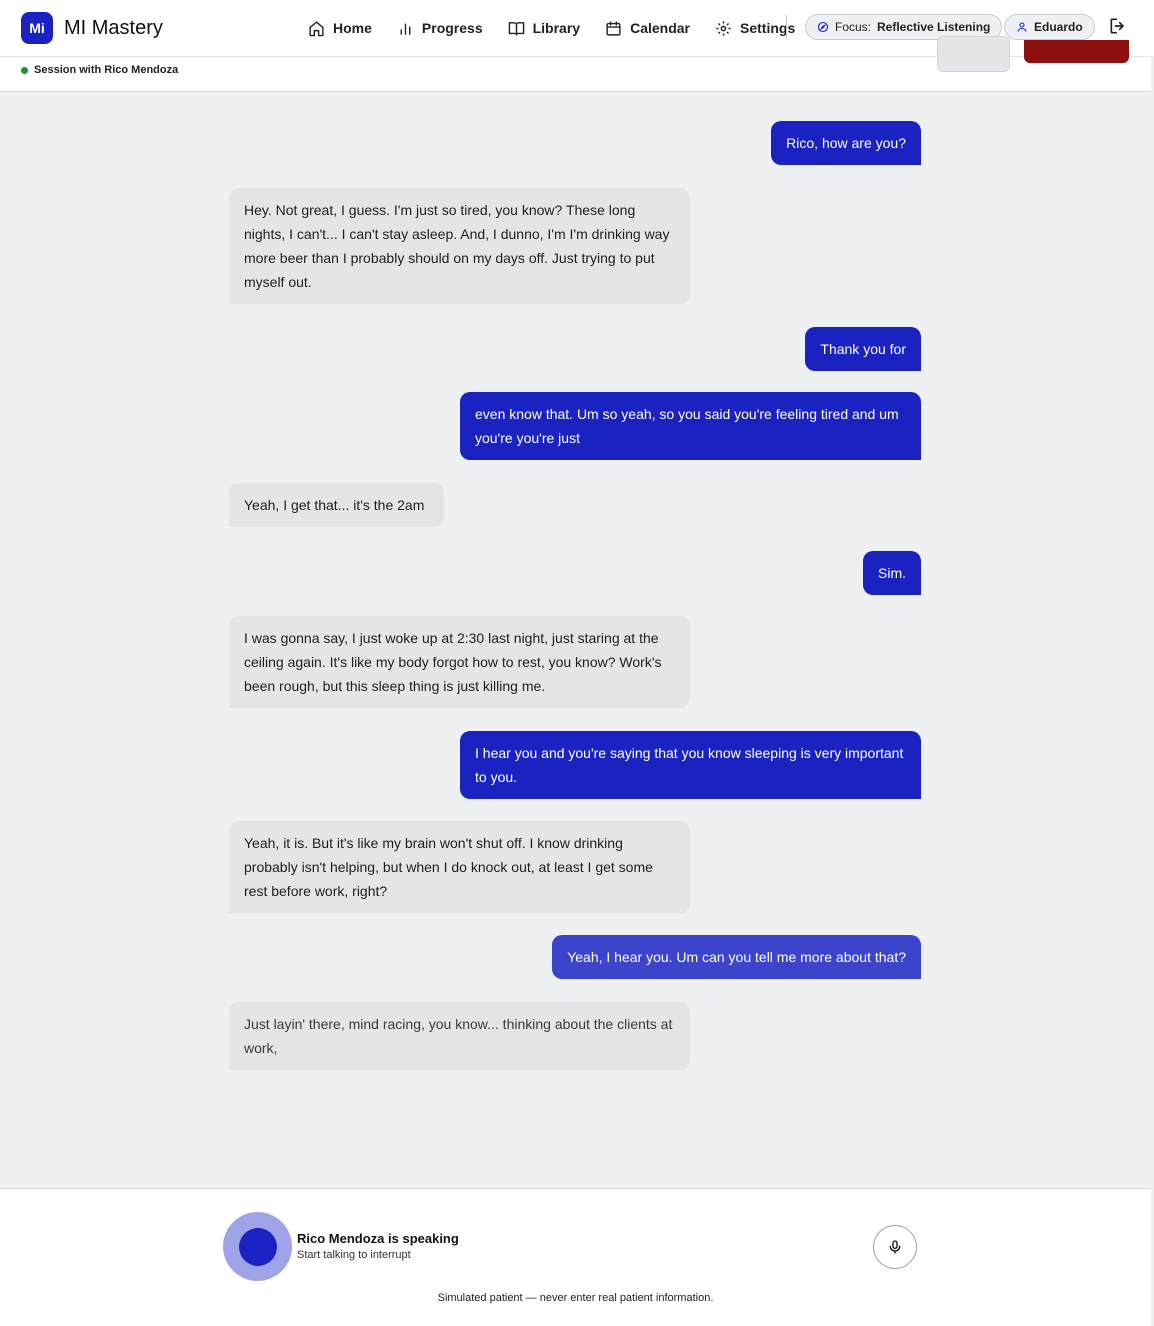 The height and width of the screenshot is (1326, 1154). What do you see at coordinates (1118, 26) in the screenshot?
I see `logout-icon` at bounding box center [1118, 26].